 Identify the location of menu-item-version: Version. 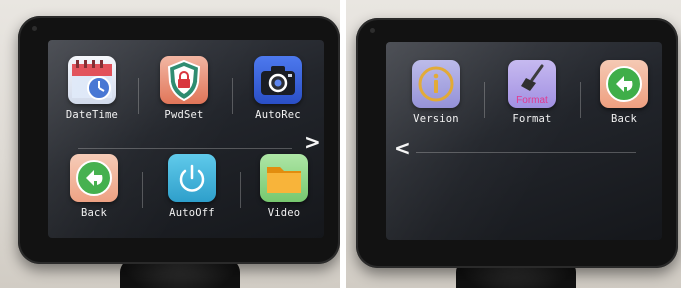
(436, 92).